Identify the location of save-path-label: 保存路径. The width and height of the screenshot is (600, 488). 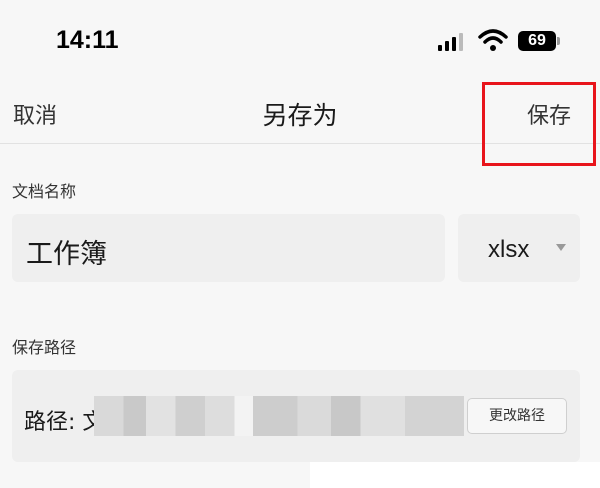
(44, 347).